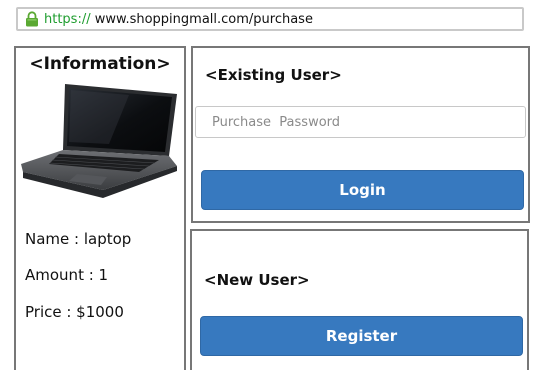  Describe the element at coordinates (67, 275) in the screenshot. I see `product-amount: Amount : 1` at that location.